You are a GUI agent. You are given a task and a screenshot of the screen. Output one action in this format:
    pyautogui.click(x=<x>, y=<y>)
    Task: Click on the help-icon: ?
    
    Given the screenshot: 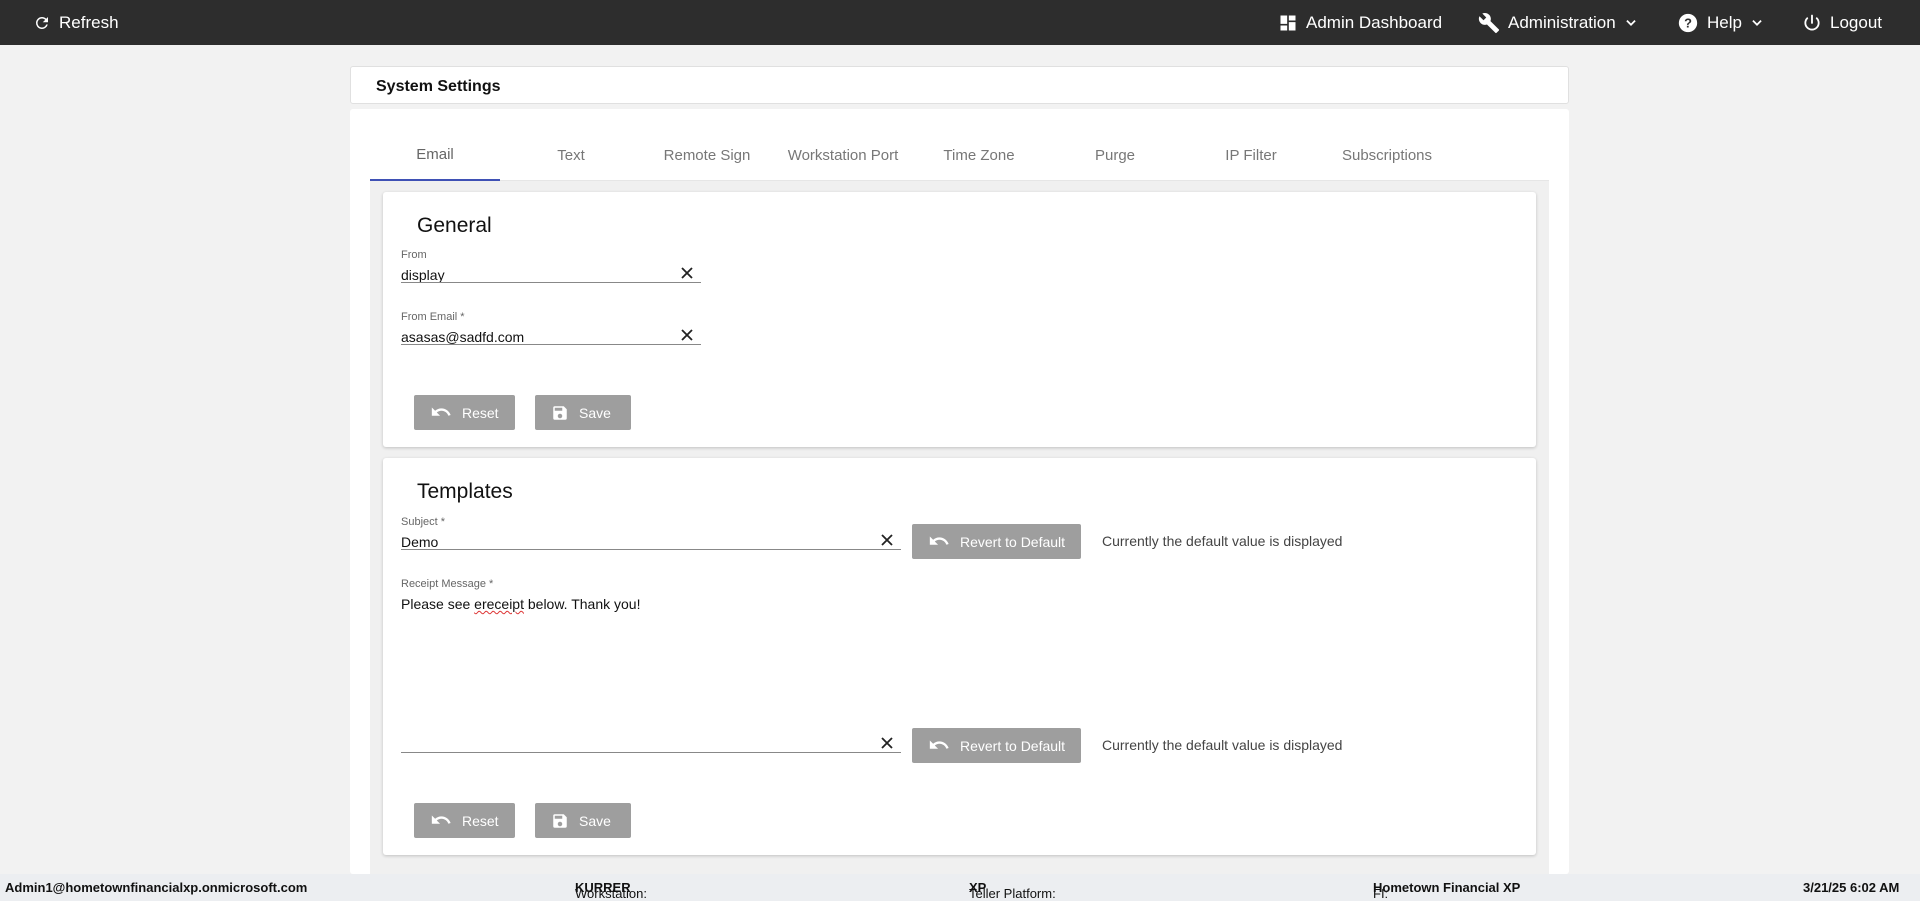 What is the action you would take?
    pyautogui.click(x=1688, y=23)
    